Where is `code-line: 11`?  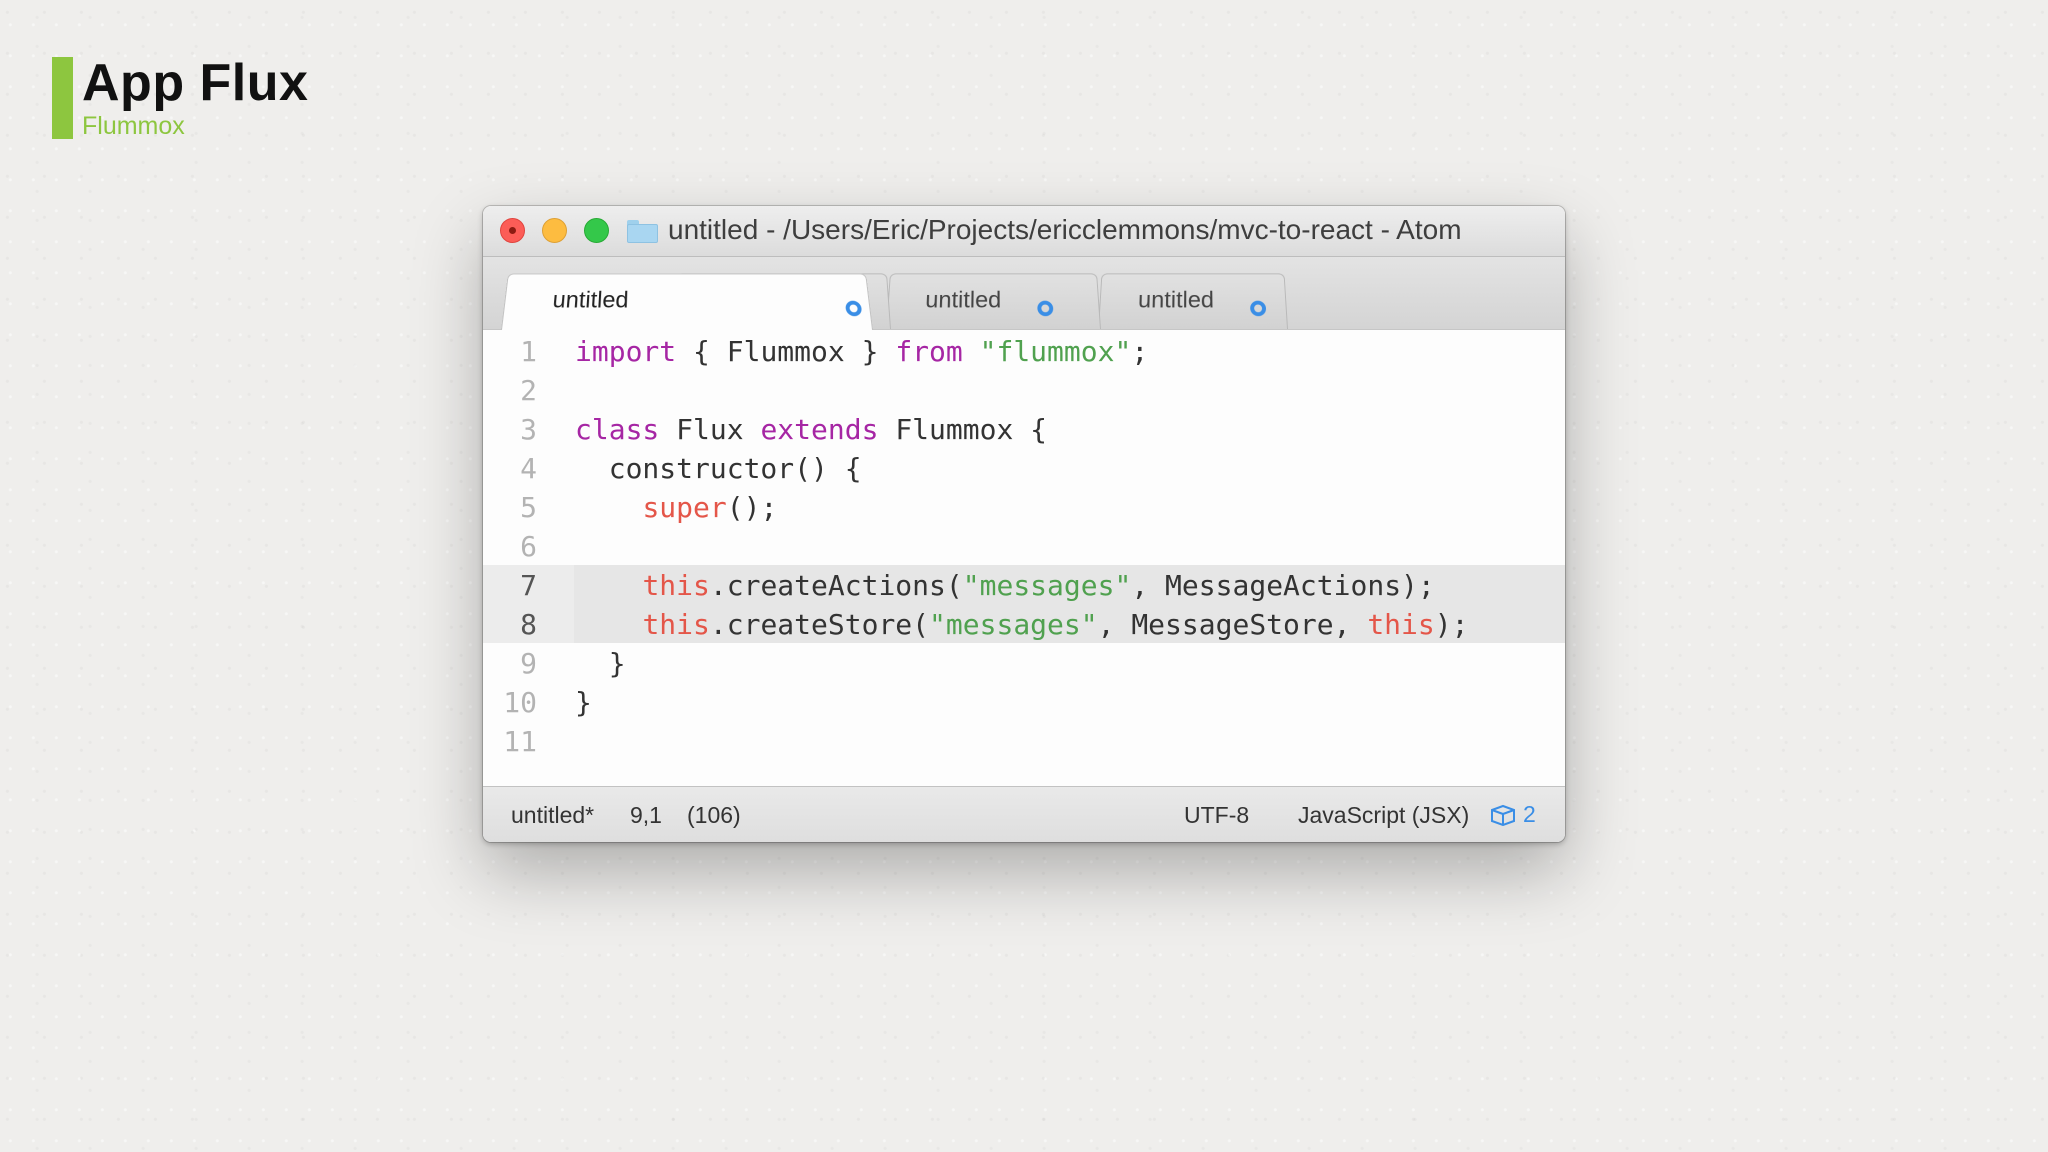 code-line: 11 is located at coordinates (1024, 741).